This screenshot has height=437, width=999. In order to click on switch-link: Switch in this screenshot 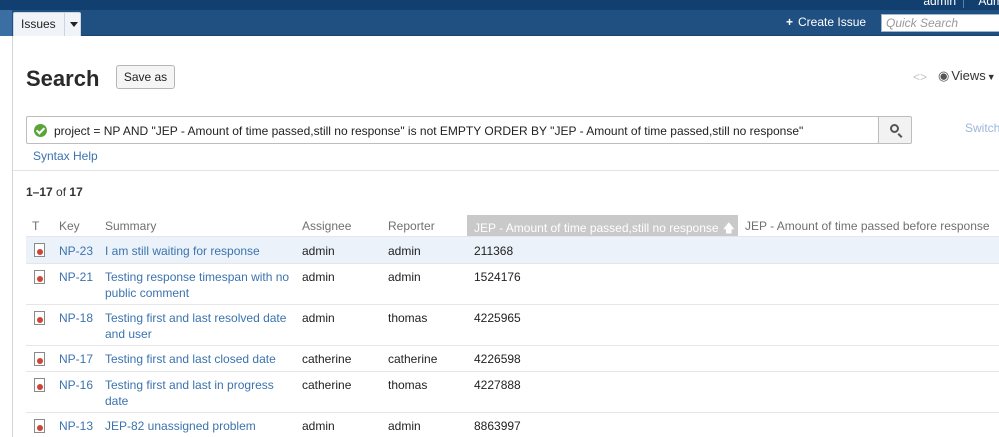, I will do `click(982, 128)`.